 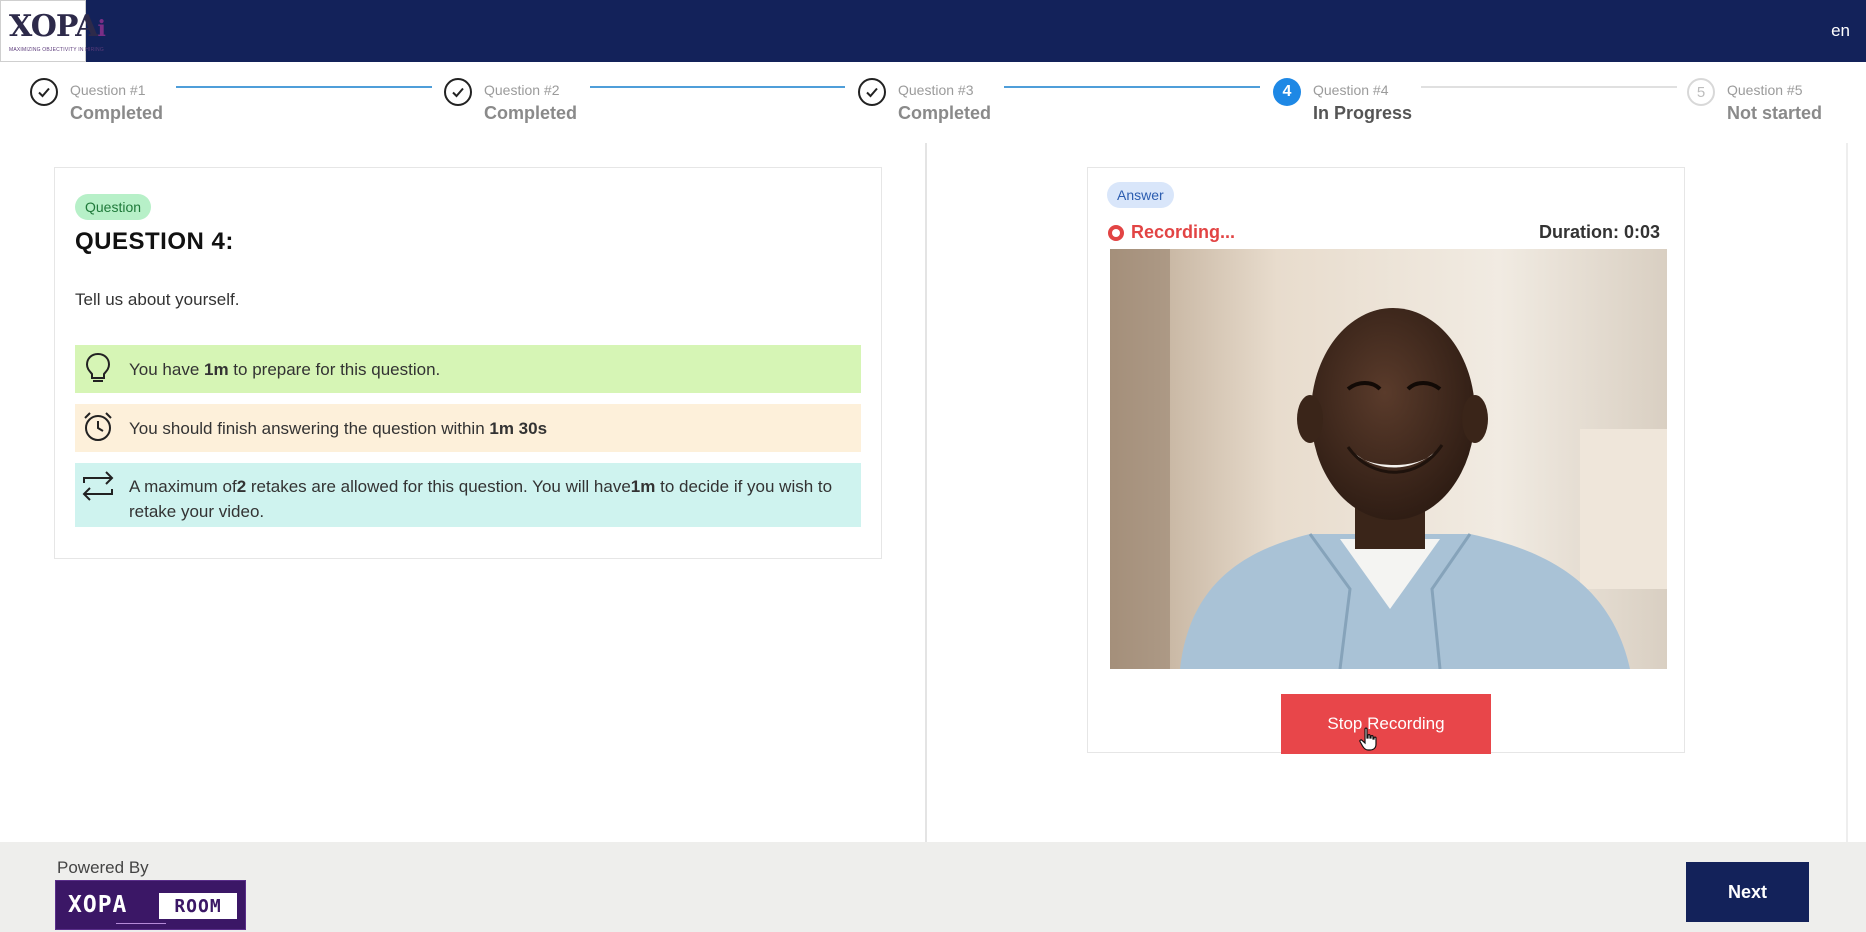 I want to click on xopa-room-logo: XOPA ROOM, so click(x=150, y=905).